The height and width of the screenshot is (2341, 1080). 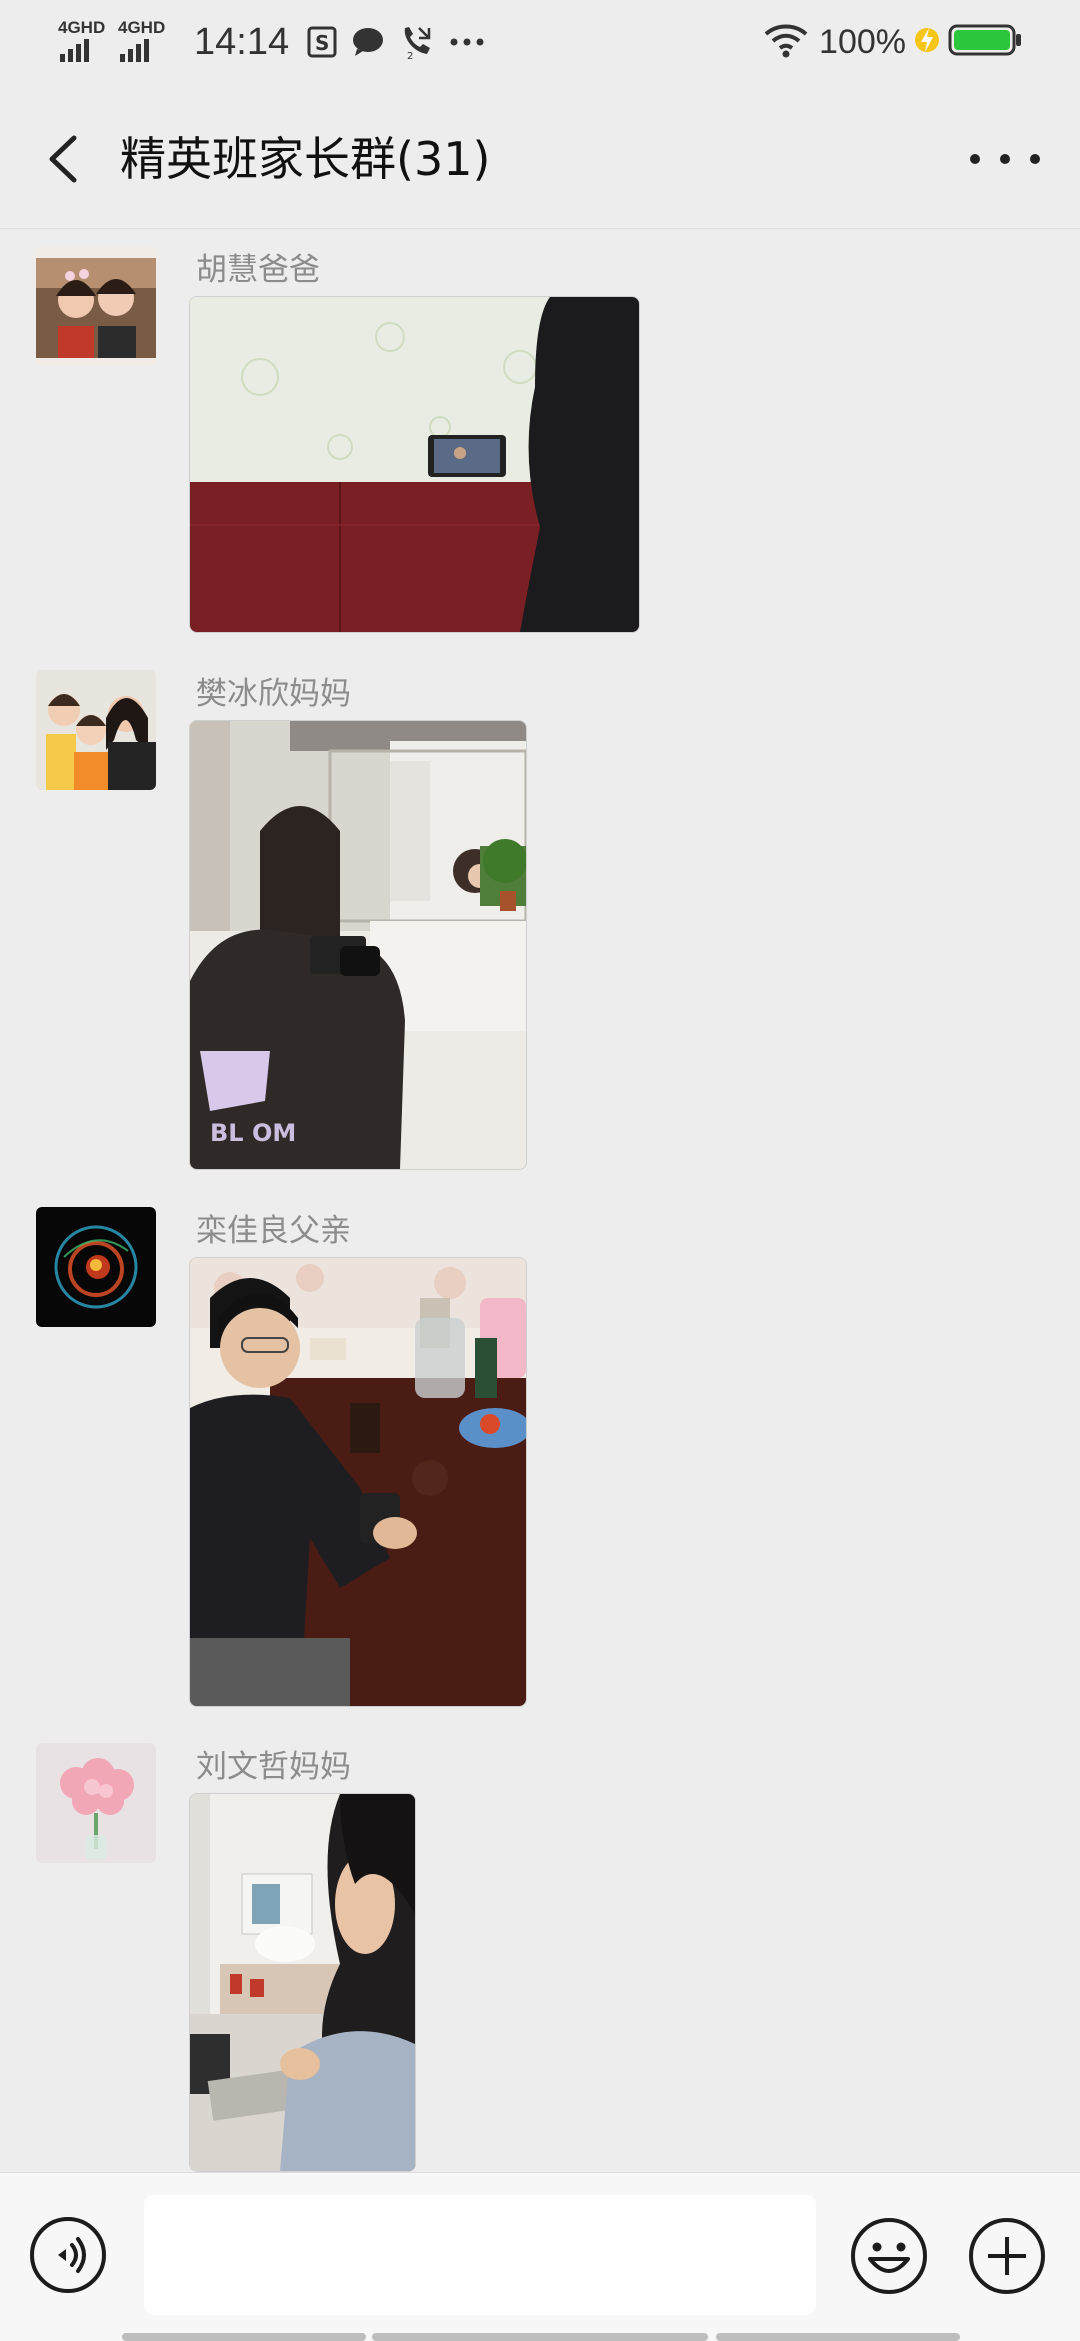 What do you see at coordinates (480, 2255) in the screenshot?
I see `message-input` at bounding box center [480, 2255].